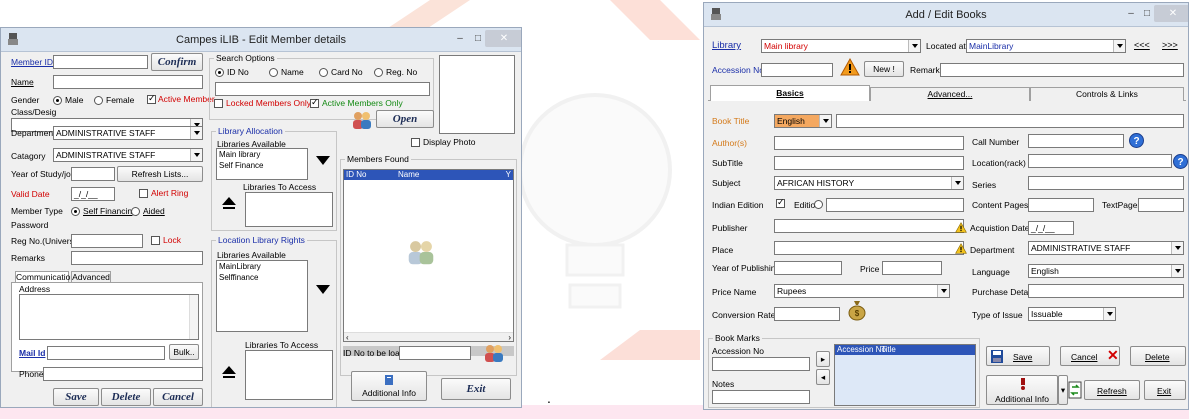 This screenshot has width=1189, height=419. Describe the element at coordinates (509, 337) in the screenshot. I see `scroll-right-icon: ›` at that location.